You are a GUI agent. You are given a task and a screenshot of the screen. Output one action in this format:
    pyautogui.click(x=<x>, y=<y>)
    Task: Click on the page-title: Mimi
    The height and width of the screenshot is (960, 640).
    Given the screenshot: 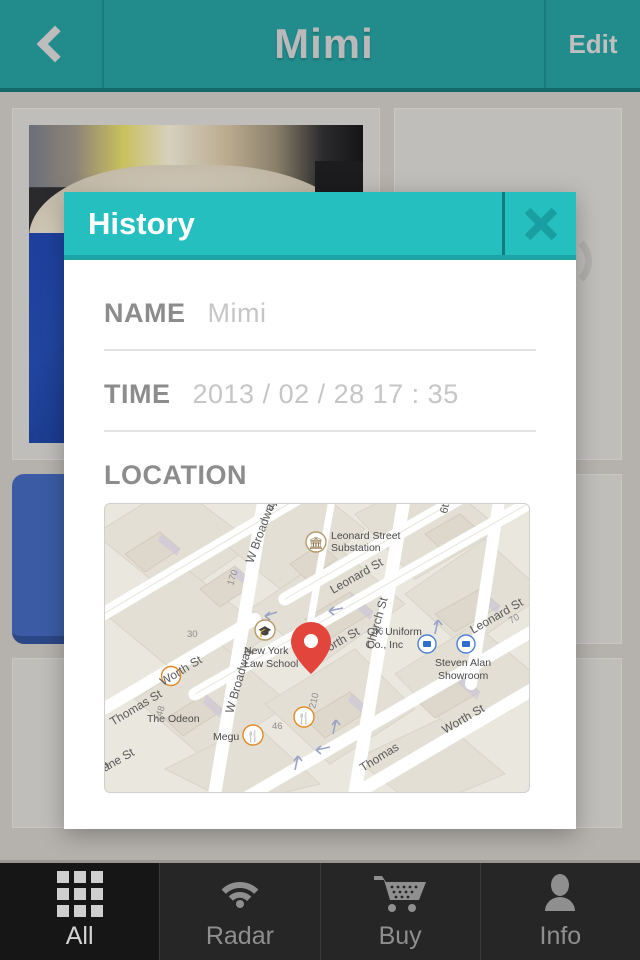 What is the action you would take?
    pyautogui.click(x=324, y=43)
    